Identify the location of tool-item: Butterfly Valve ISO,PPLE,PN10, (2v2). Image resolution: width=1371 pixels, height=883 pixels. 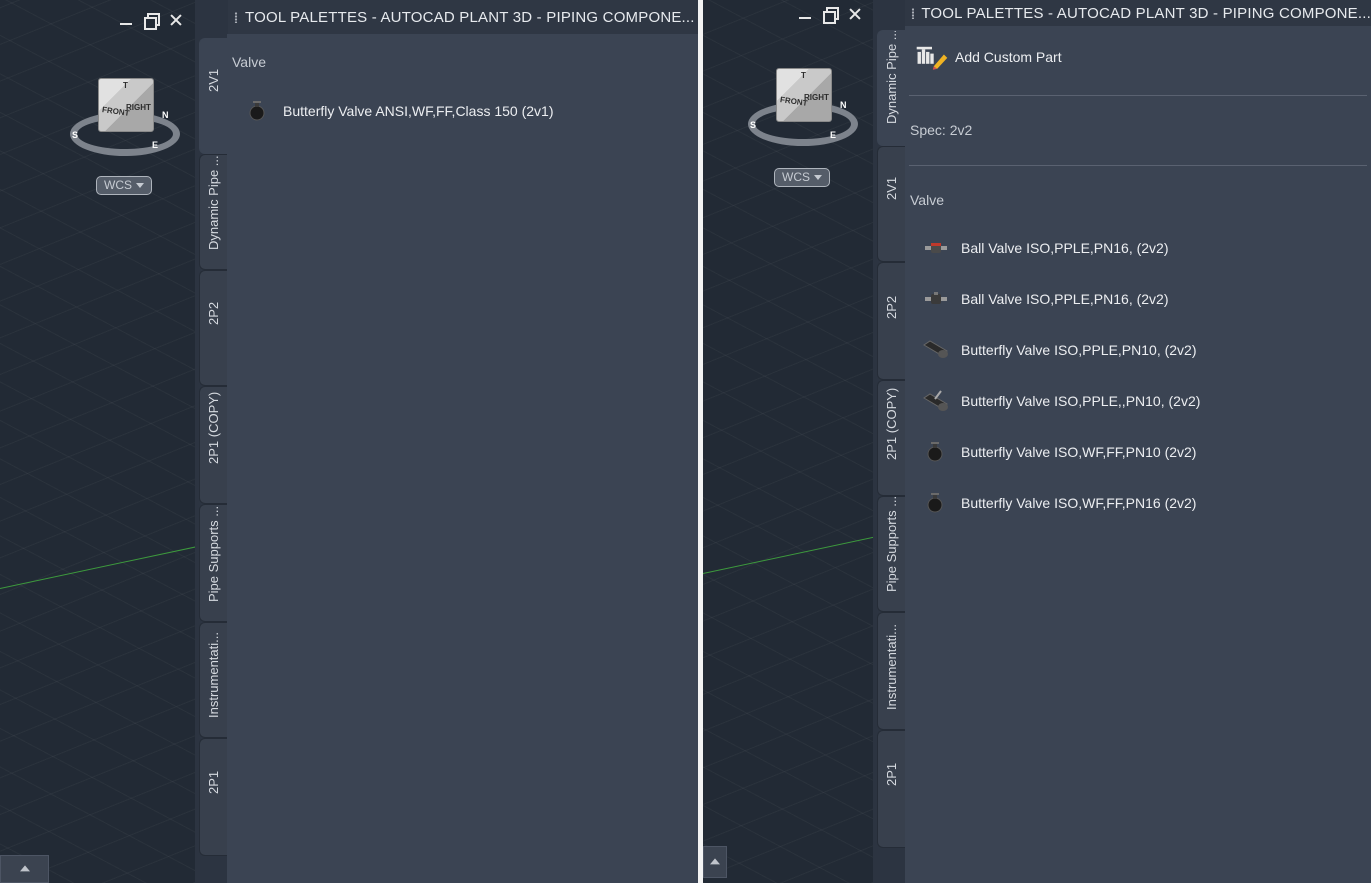
(1058, 350).